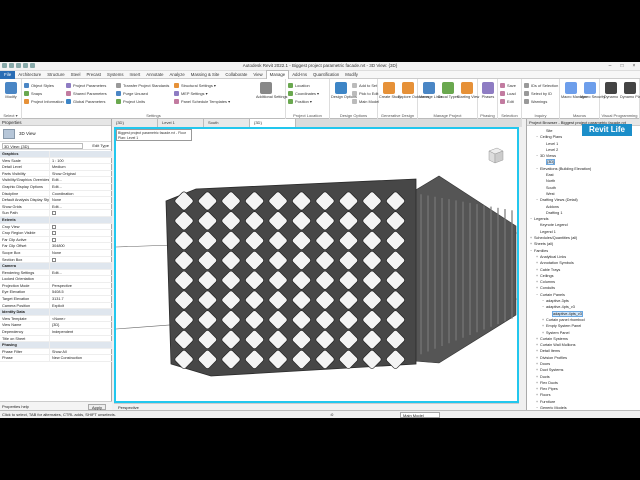  I want to click on settings-item-9: Structural Settings ▾, so click(195, 85).